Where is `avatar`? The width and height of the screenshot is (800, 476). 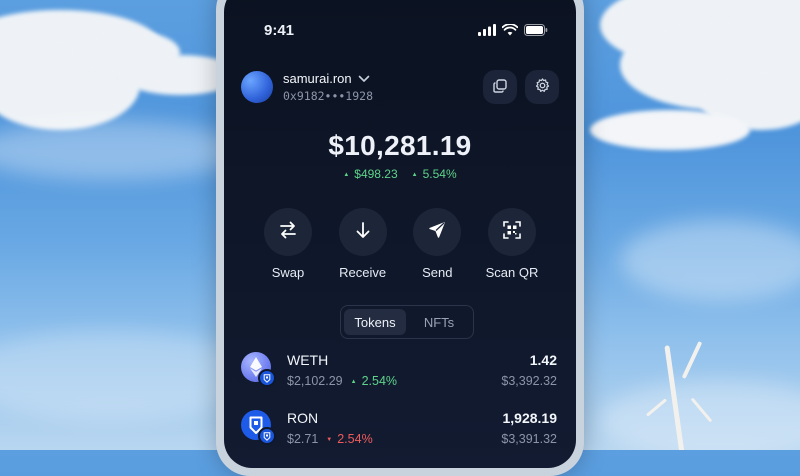 avatar is located at coordinates (257, 87).